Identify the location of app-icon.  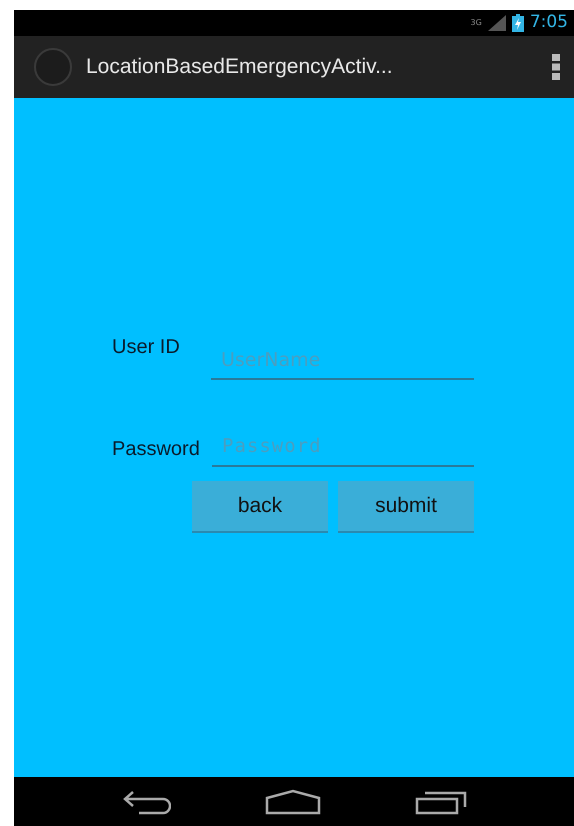
(53, 67).